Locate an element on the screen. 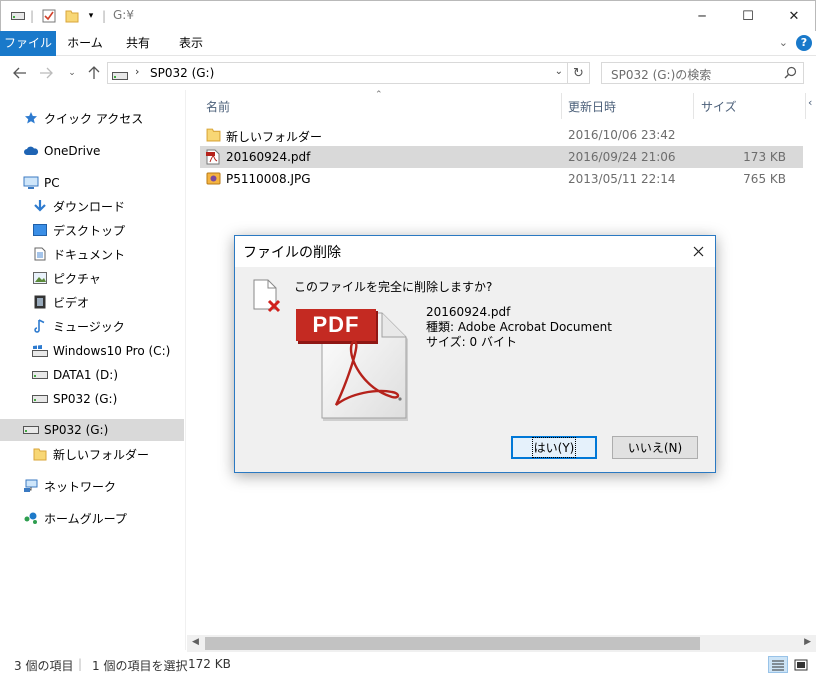 This screenshot has width=816, height=676. breadcrumb-chevron-icon: › is located at coordinates (137, 71).